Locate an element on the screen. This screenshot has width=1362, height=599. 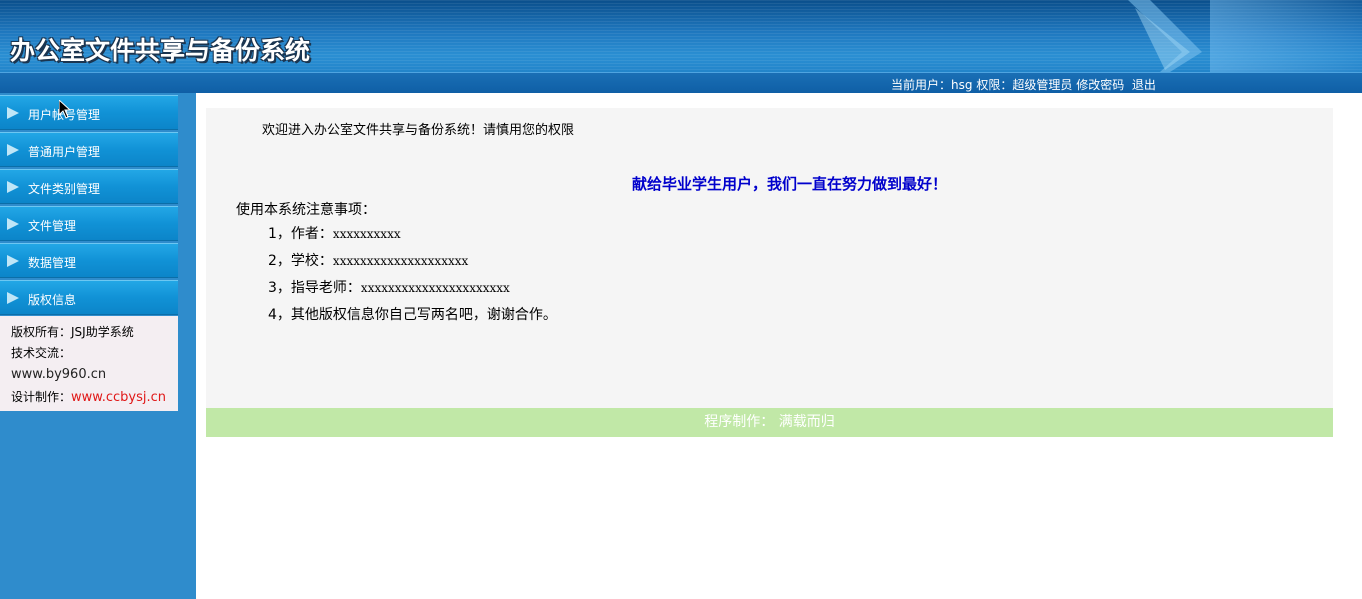
notice-value: xxxxxxxxxx is located at coordinates (366, 234).